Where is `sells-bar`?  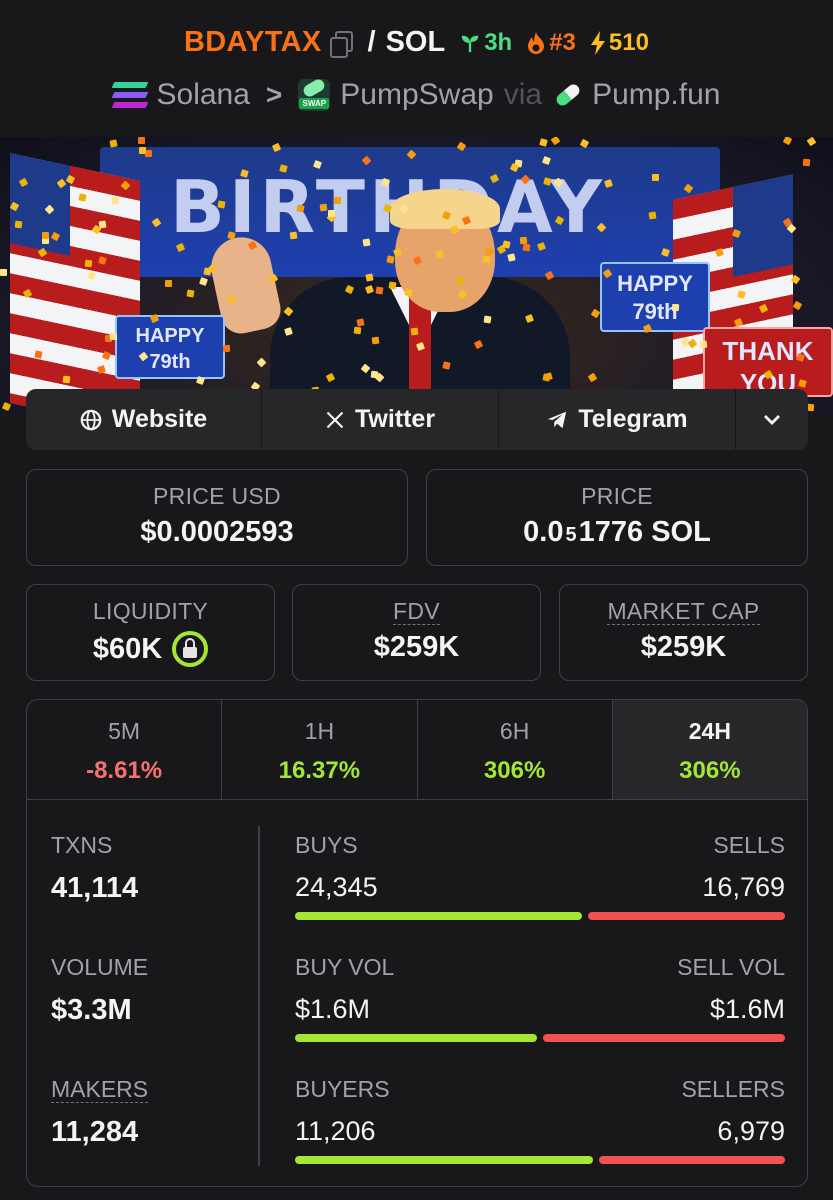
sells-bar is located at coordinates (686, 916).